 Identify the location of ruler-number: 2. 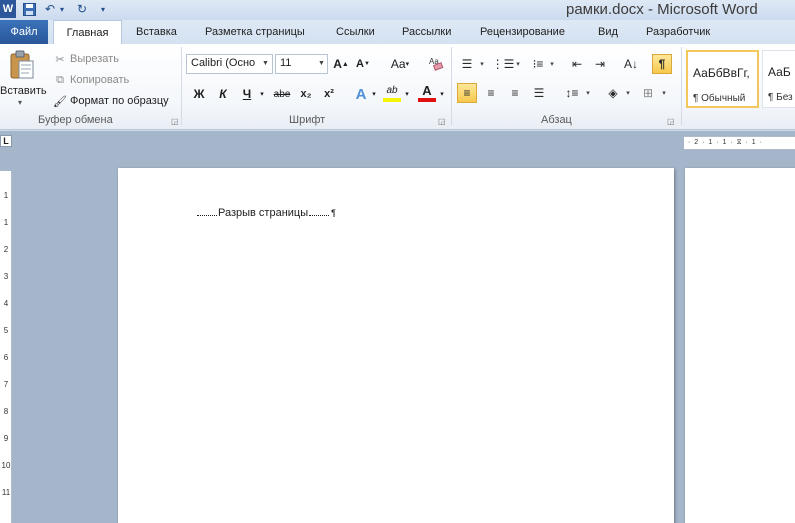
(6, 249).